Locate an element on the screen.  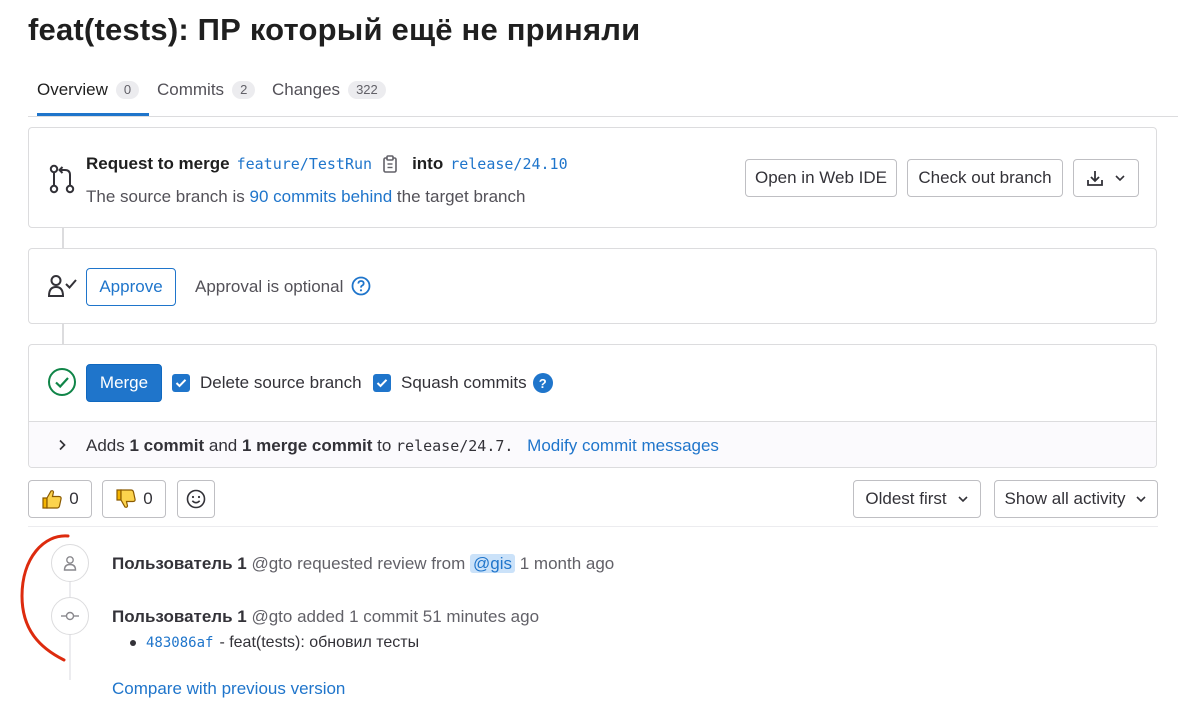
tab-overview: Overview 0 is located at coordinates (93, 91).